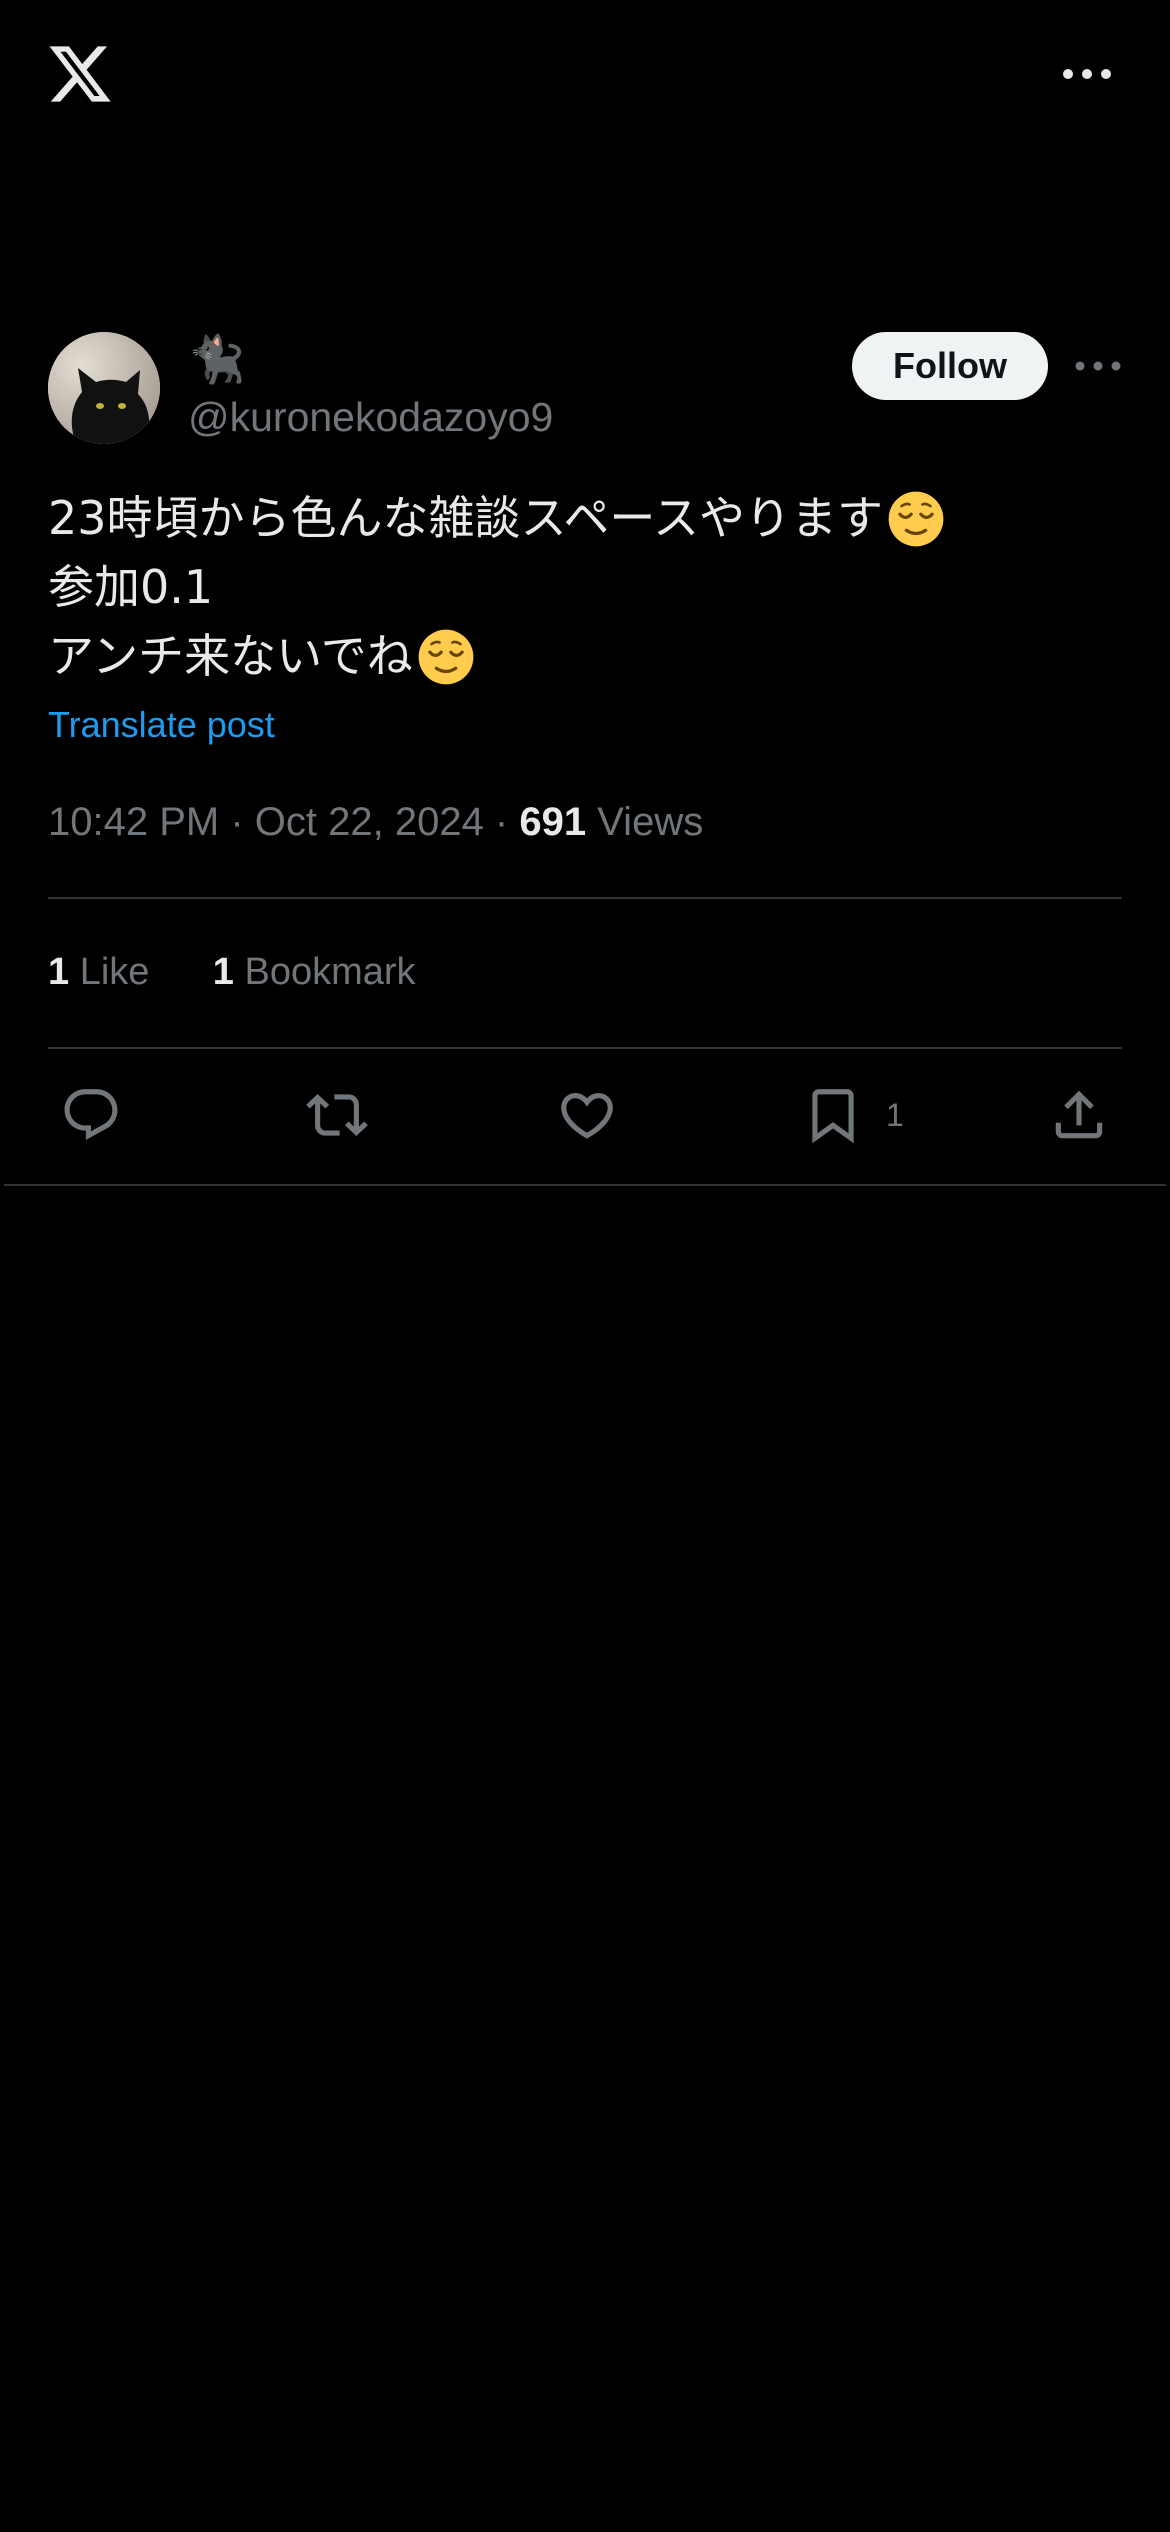 The image size is (1170, 2532). I want to click on reply-button, so click(91, 1115).